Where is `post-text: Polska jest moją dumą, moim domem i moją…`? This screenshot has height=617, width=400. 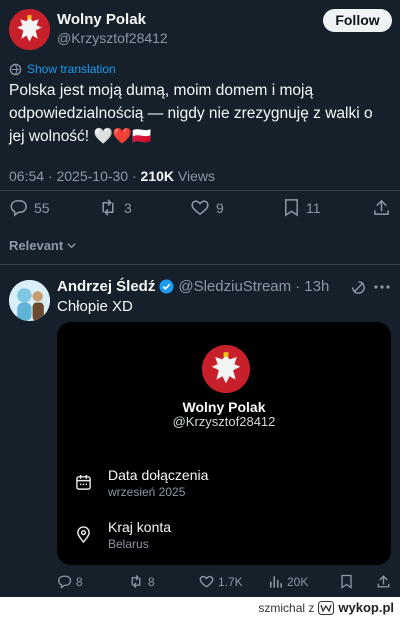 post-text: Polska jest moją dumą, moim domem i moją… is located at coordinates (200, 113).